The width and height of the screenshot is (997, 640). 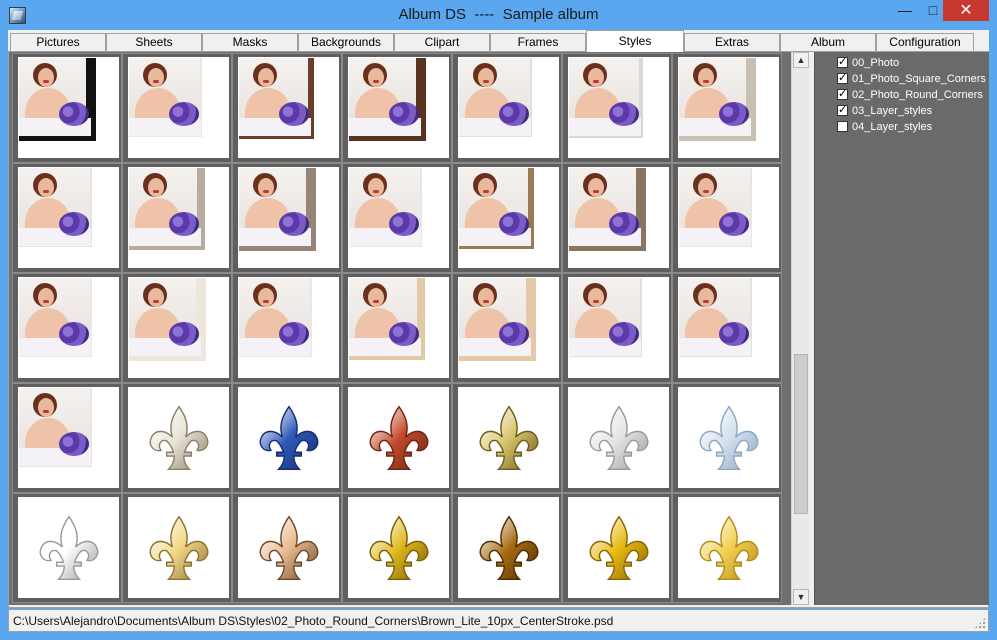 I want to click on layer-item-02-photo-round-corners: 02_Photo_Round_Corners, so click(x=910, y=94).